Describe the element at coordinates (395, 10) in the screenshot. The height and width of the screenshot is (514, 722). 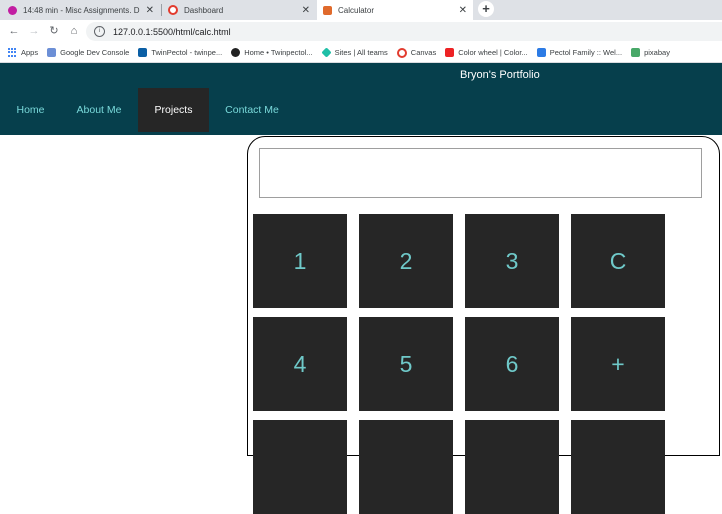
I see `tab-calculator: Calculator ✕` at that location.